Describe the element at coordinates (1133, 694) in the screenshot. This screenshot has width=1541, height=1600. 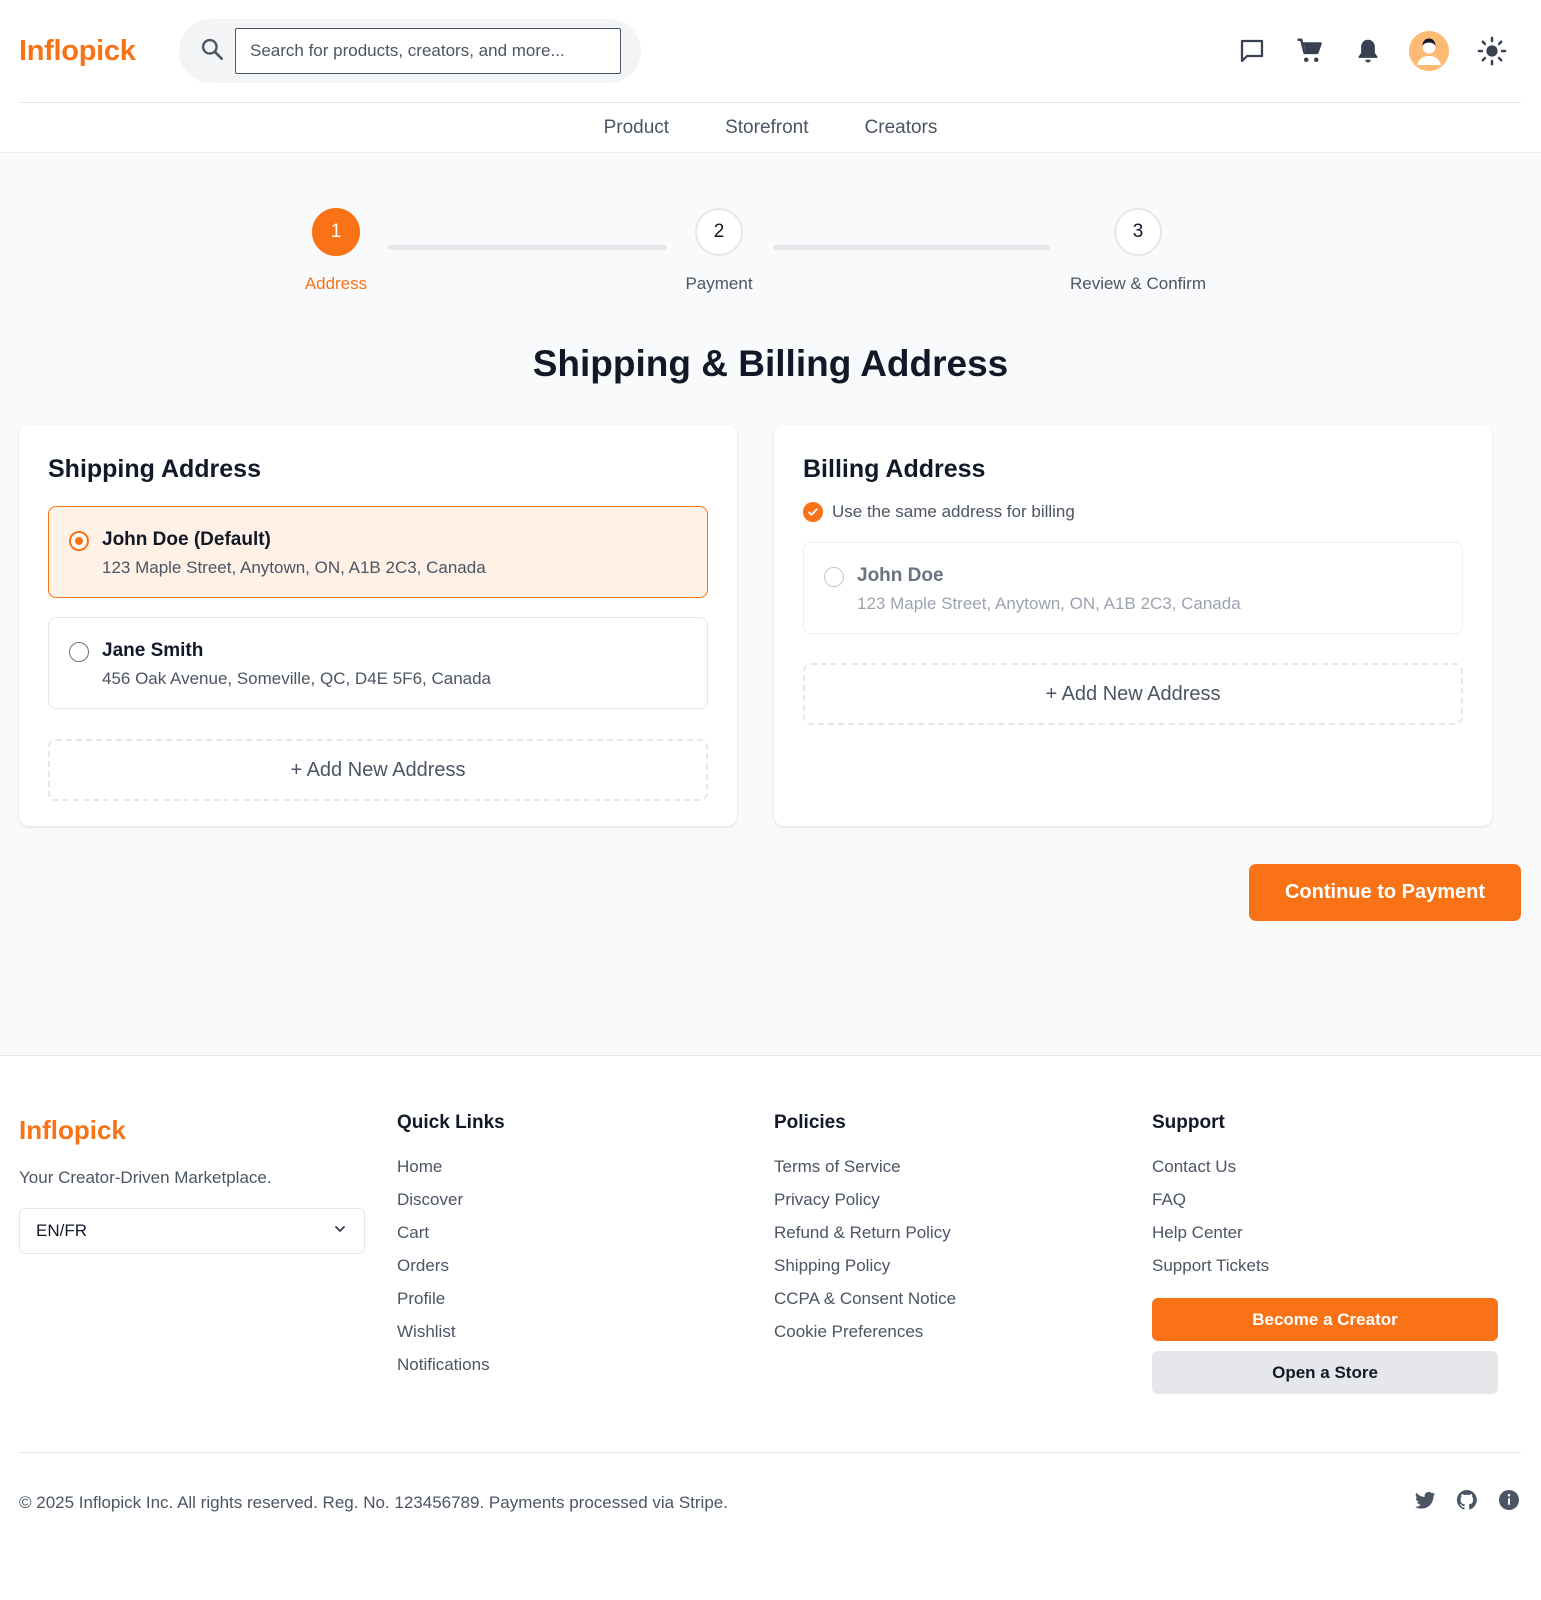
I see `add-billing-address-button: + Add New Address` at that location.